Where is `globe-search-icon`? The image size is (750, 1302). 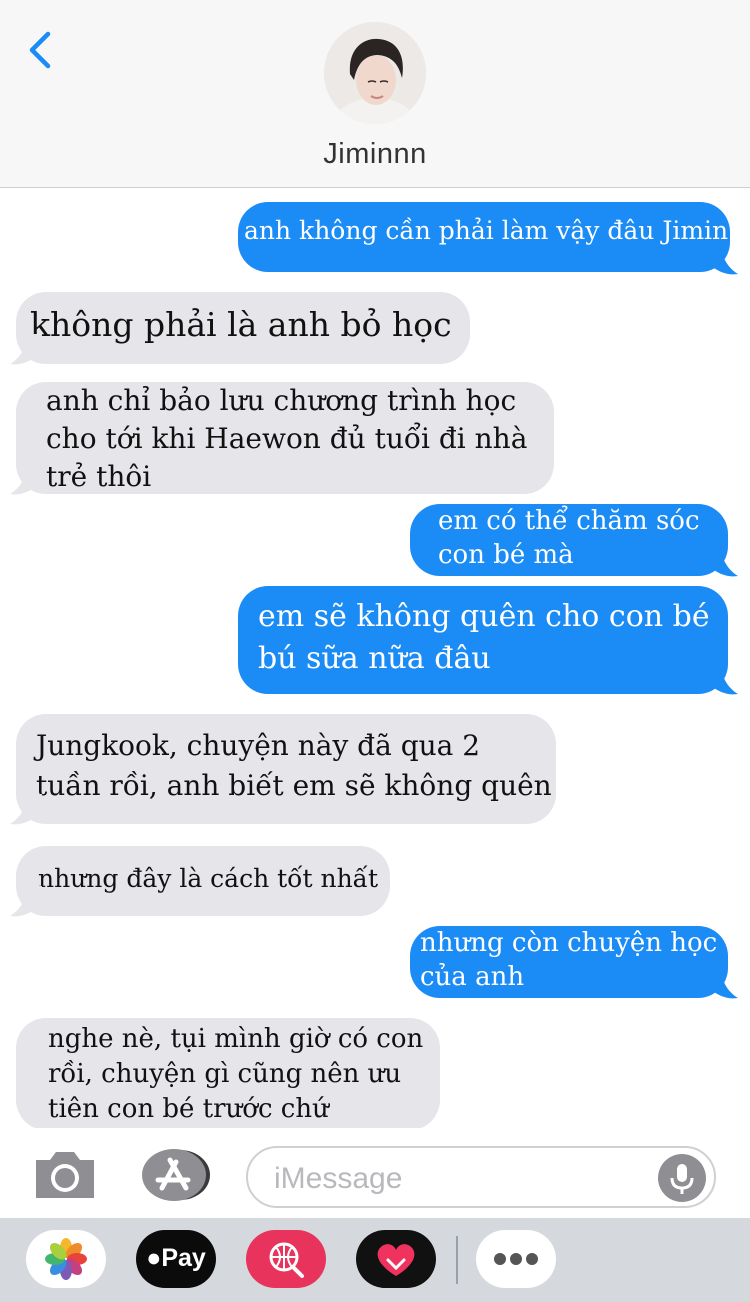 globe-search-icon is located at coordinates (286, 1260).